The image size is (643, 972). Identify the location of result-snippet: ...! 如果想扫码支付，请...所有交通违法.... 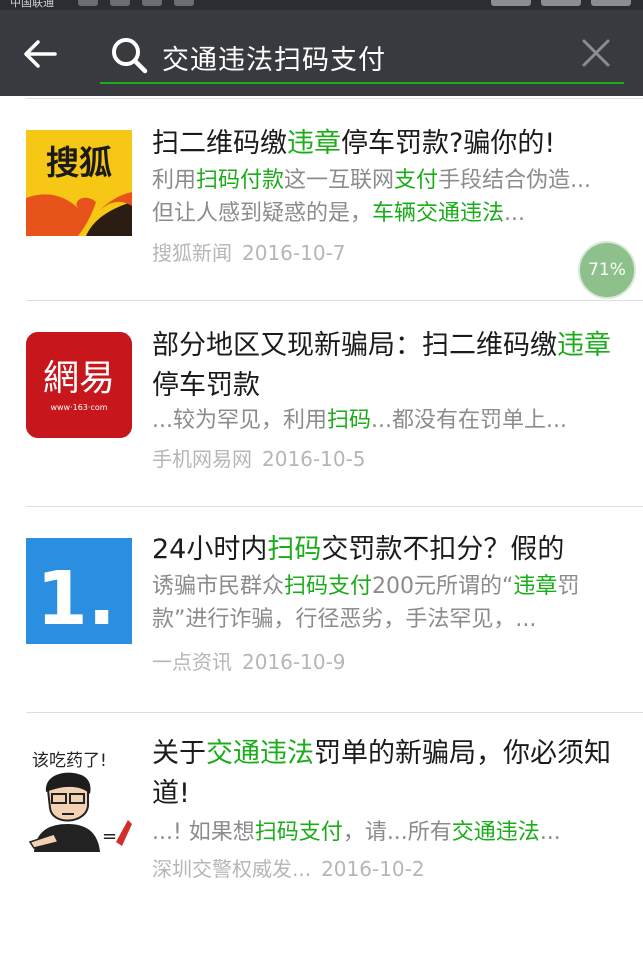
(382, 832).